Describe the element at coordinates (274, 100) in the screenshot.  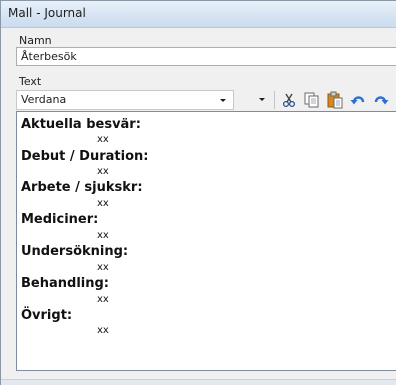
I see `toolbar-separator` at that location.